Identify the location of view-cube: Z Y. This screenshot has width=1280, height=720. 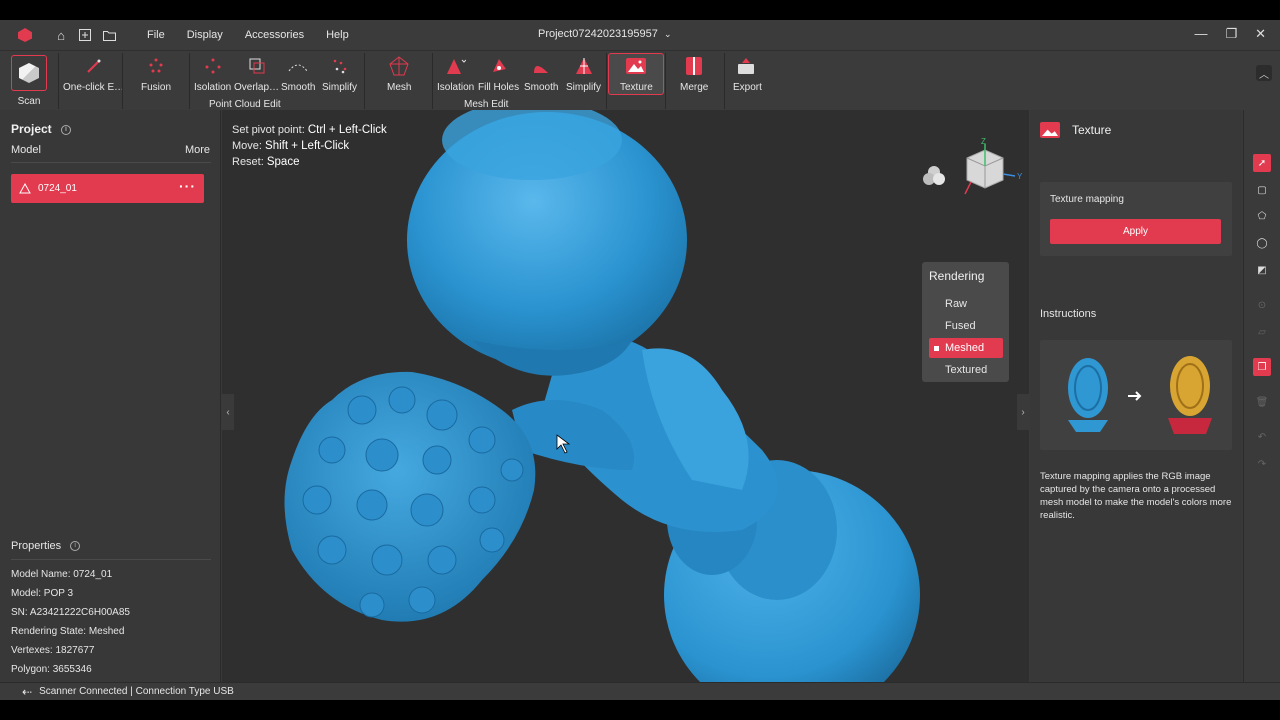
(992, 171).